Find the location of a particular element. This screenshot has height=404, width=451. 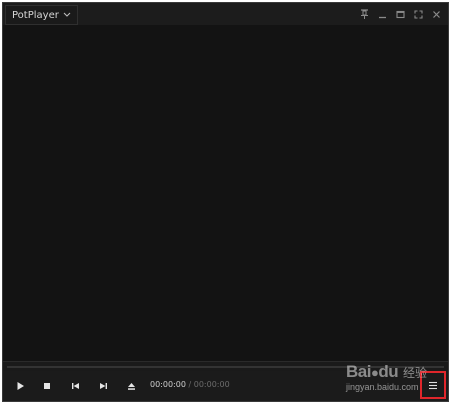

minimize-icon is located at coordinates (382, 14).